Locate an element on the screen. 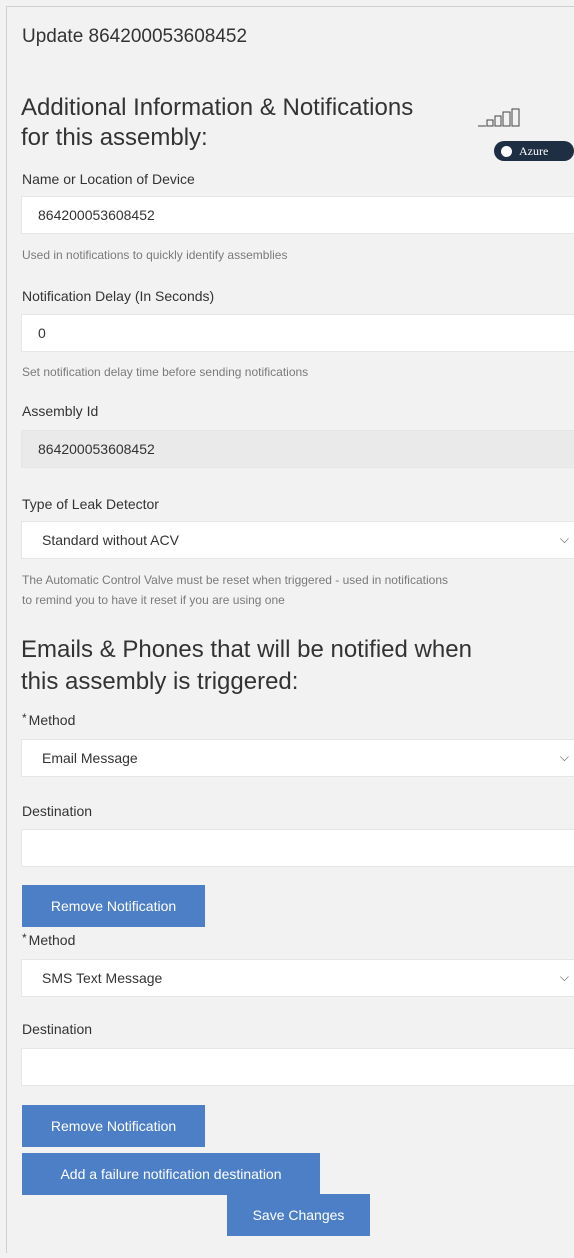 The image size is (574, 1258). azure-toggle-badge: Azure is located at coordinates (534, 151).